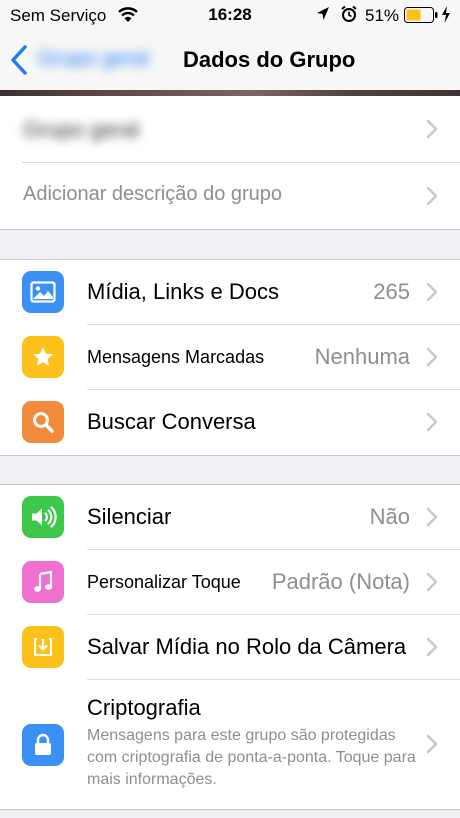 Image resolution: width=460 pixels, height=818 pixels. Describe the element at coordinates (230, 129) in the screenshot. I see `group-name-row: Grupo geral` at that location.